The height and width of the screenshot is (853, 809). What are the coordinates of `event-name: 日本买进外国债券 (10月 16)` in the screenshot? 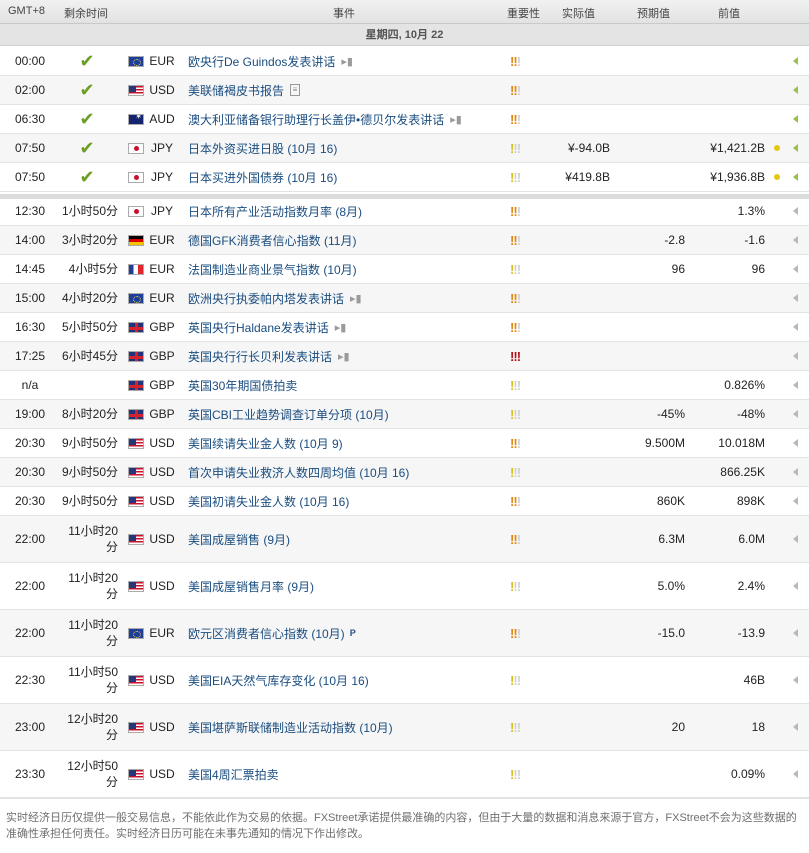 It's located at (343, 177).